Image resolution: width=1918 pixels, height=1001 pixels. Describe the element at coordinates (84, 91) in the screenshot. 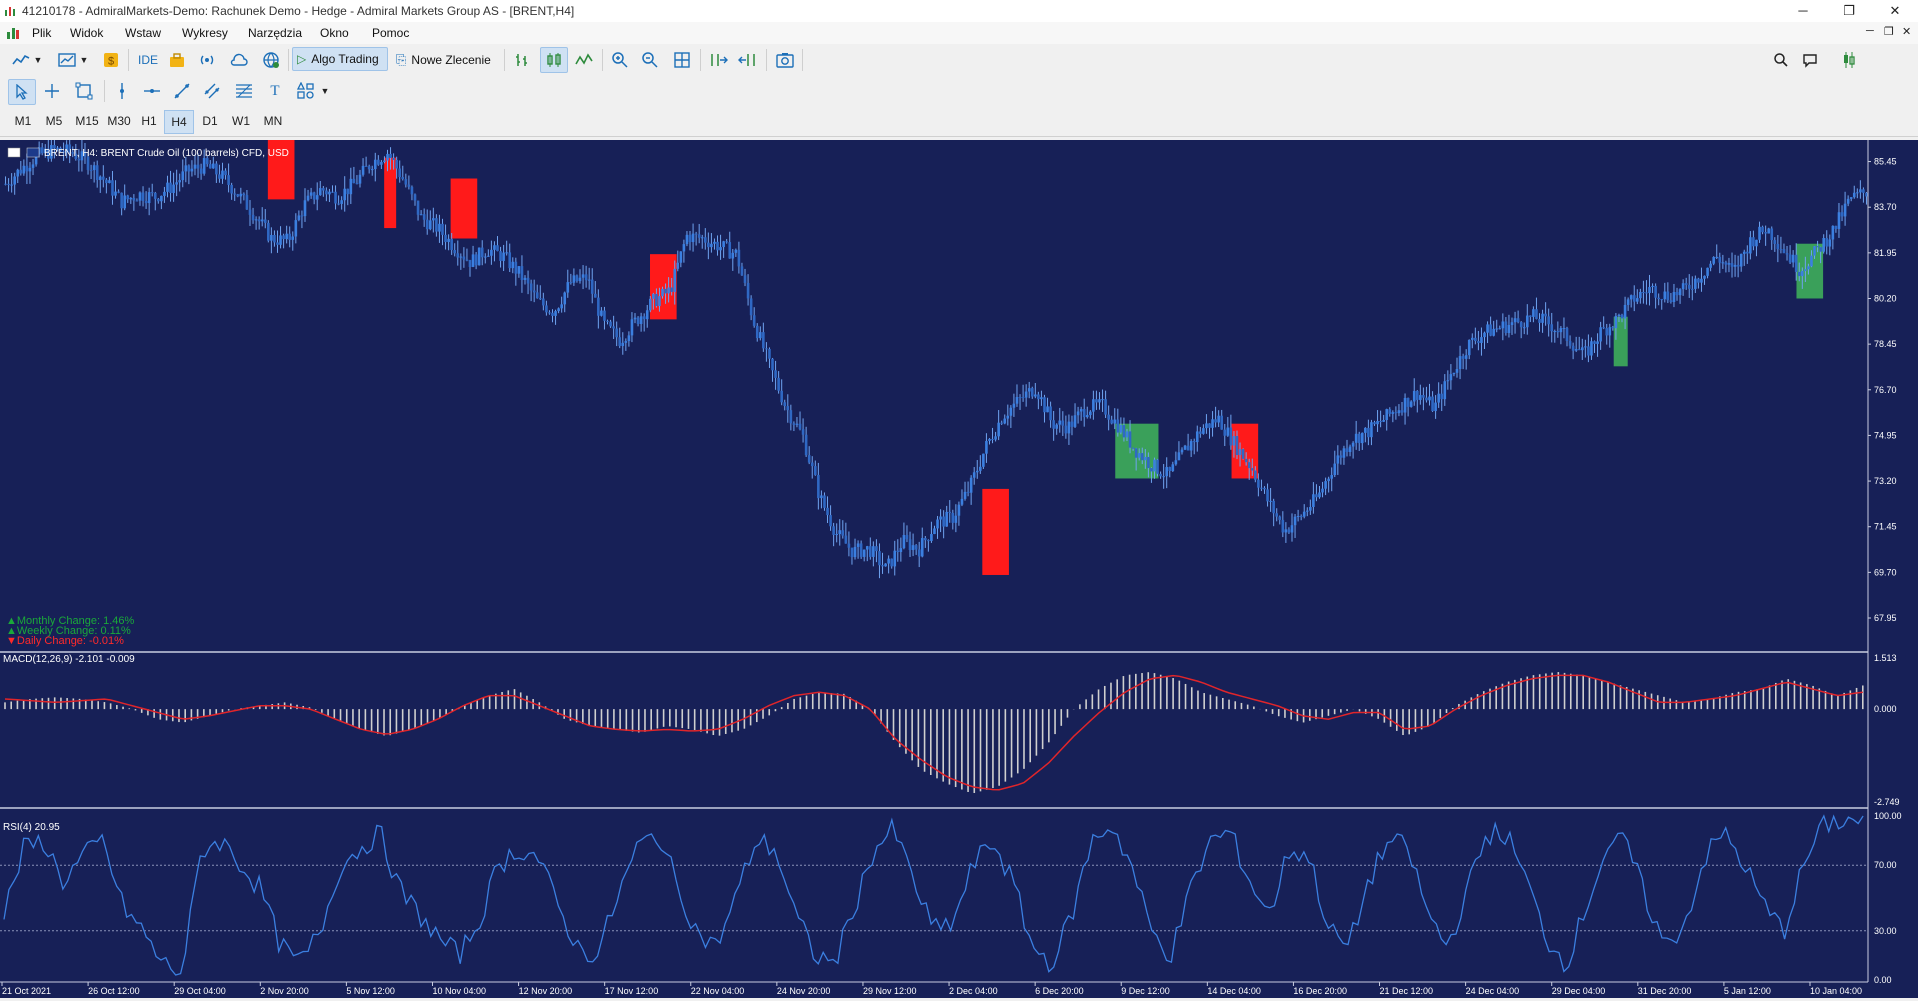

I see `zoom-box-icon` at that location.